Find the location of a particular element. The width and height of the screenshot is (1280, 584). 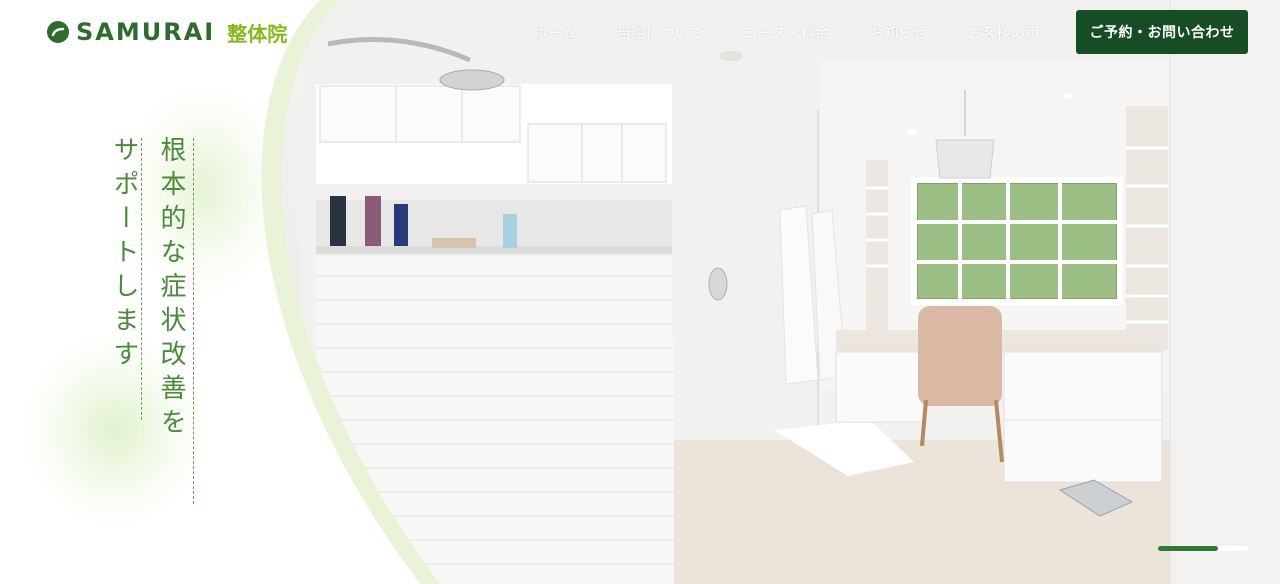

logo-name: SAMURAI is located at coordinates (146, 32).